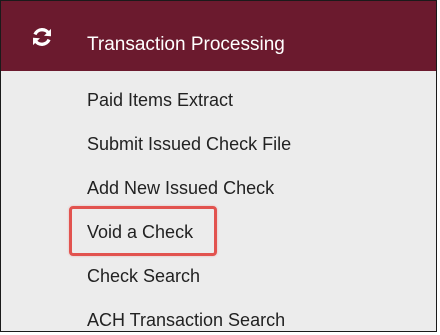 This screenshot has width=440, height=335. Describe the element at coordinates (42, 37) in the screenshot. I see `refresh-icon` at that location.